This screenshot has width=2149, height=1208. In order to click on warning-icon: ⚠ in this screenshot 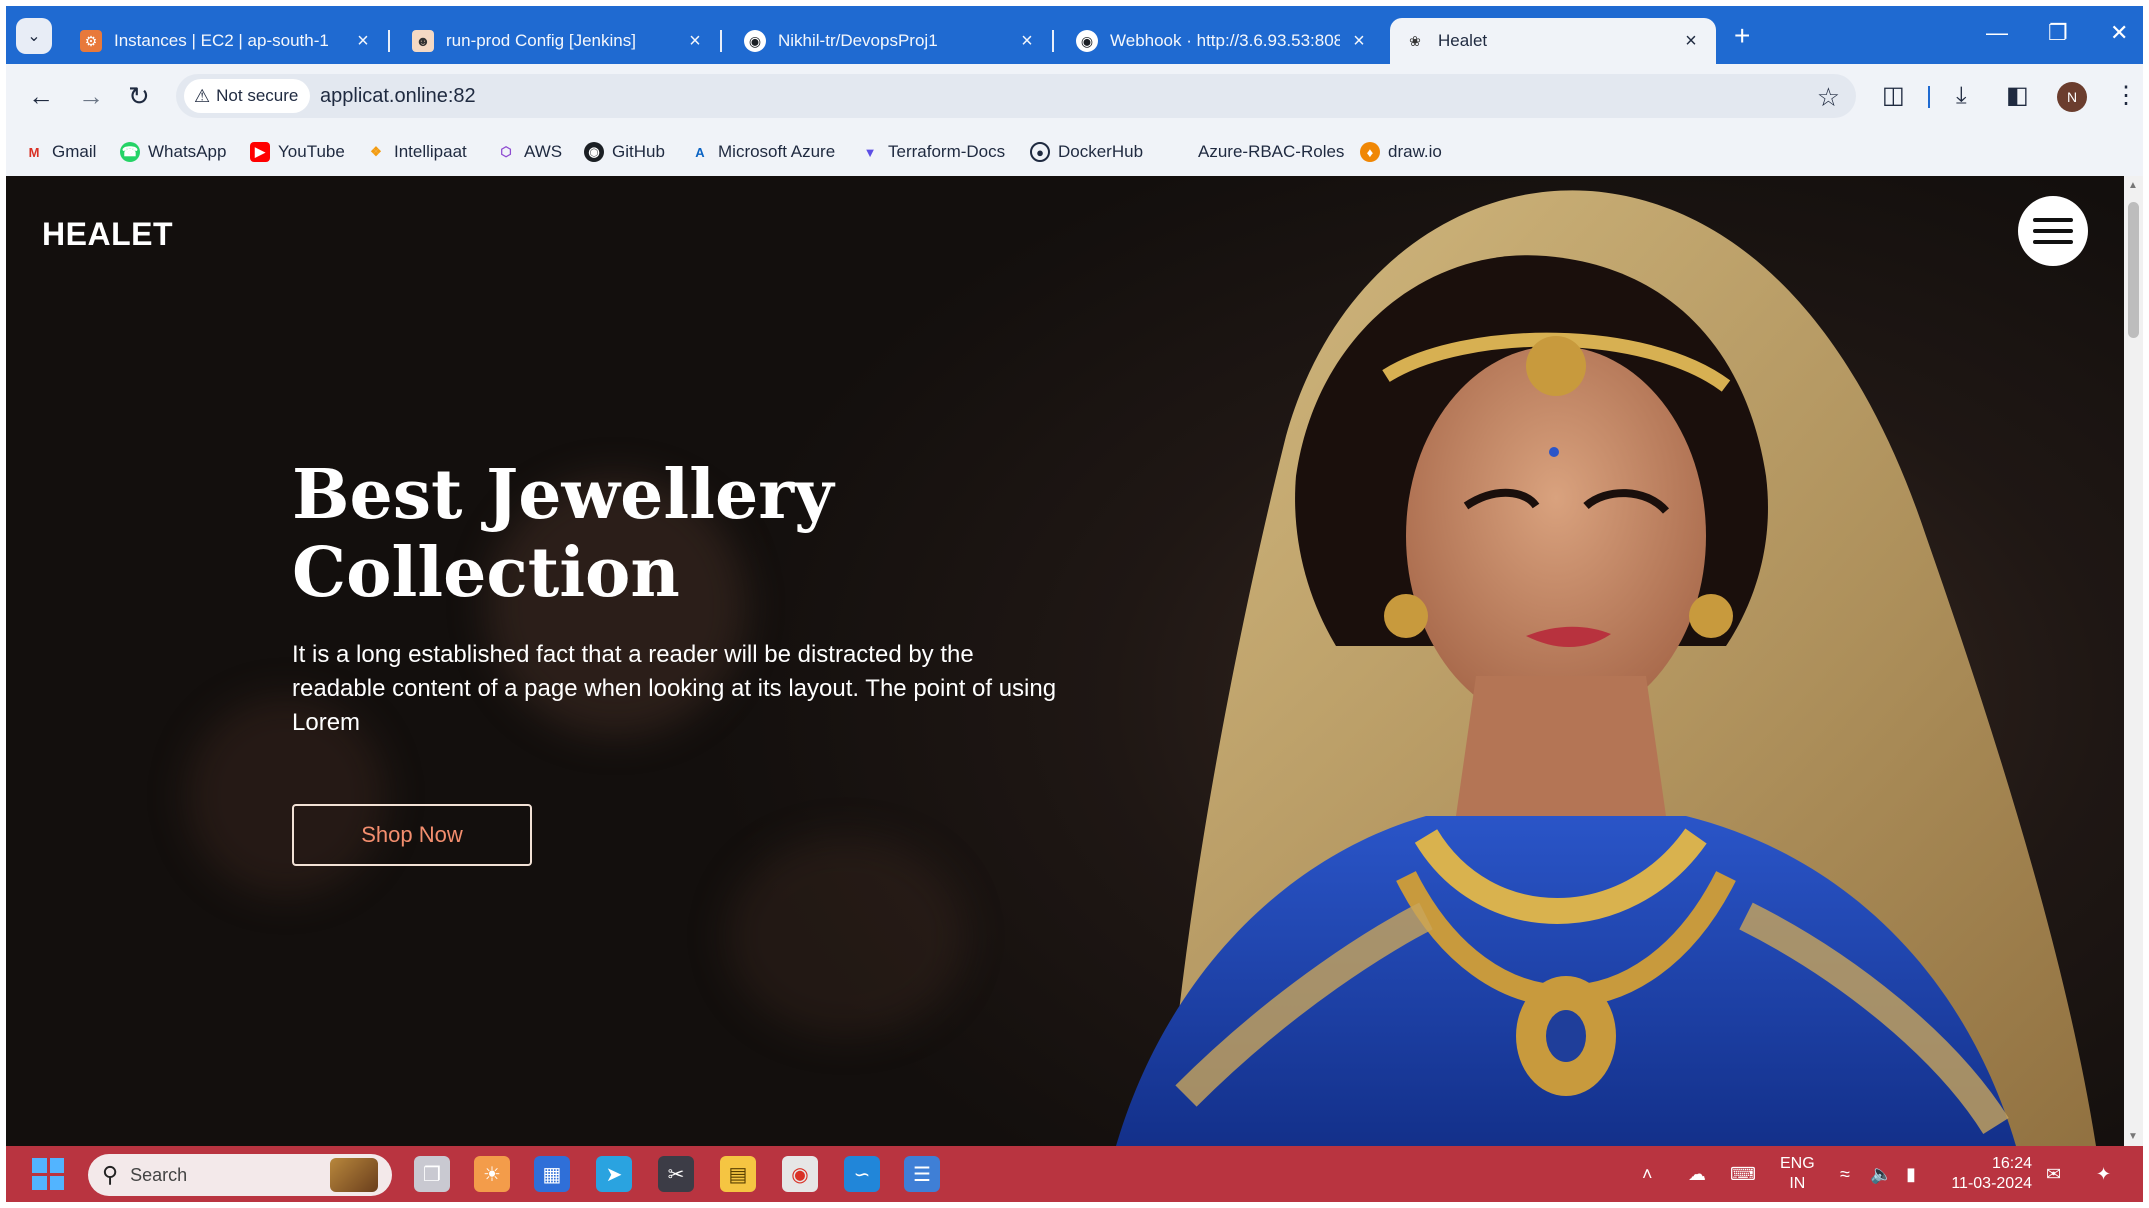, I will do `click(202, 95)`.